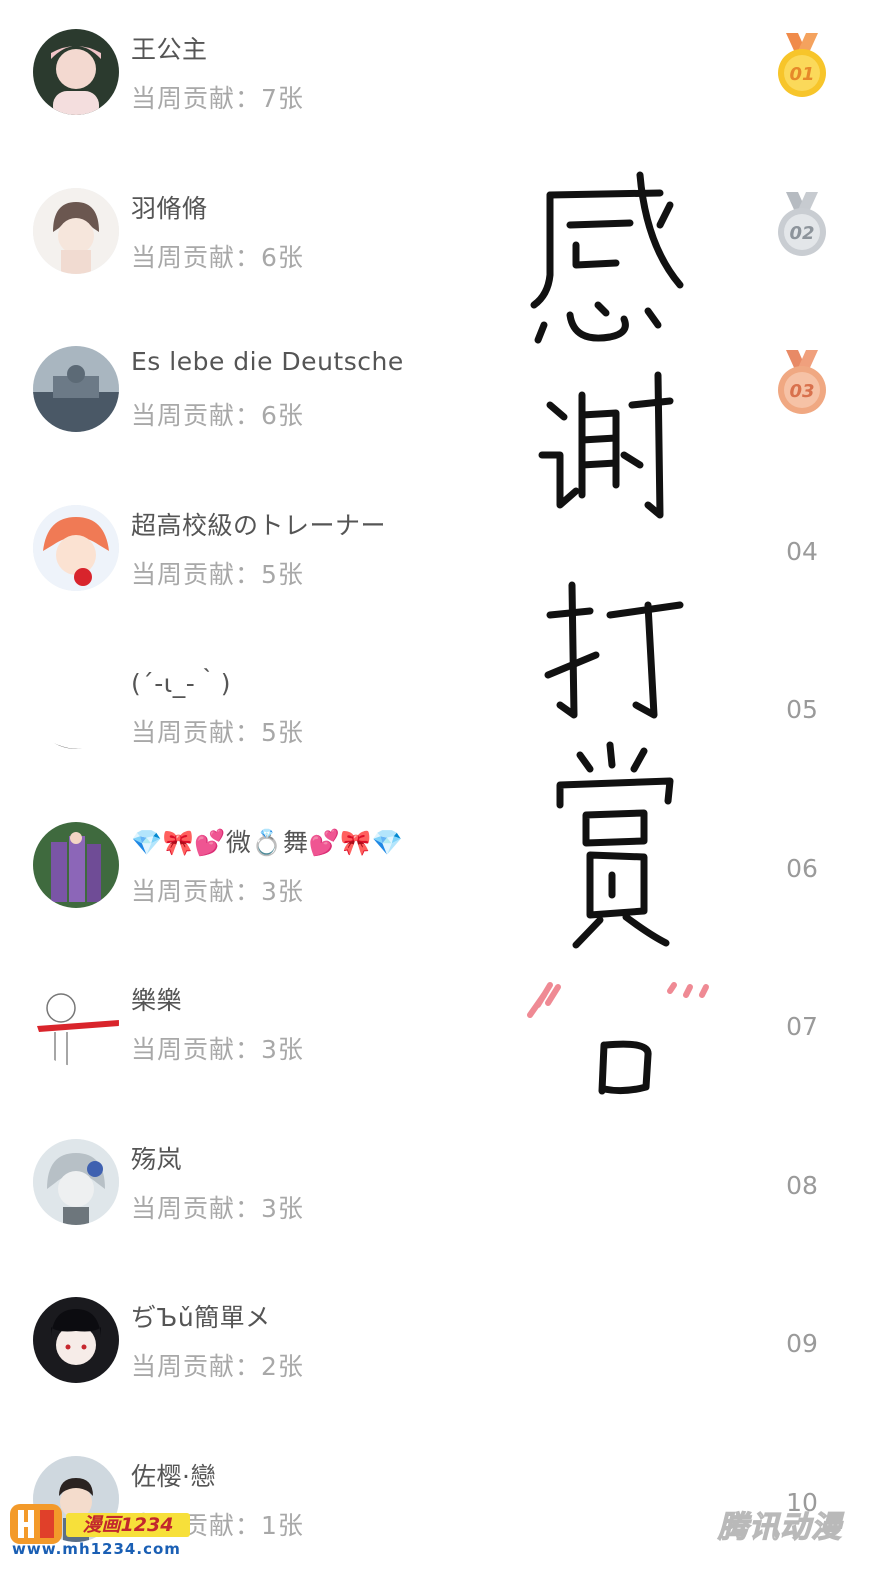 Image resolution: width=880 pixels, height=1585 pixels. I want to click on user-name: ぢЪǔ簡單メ, so click(201, 1317).